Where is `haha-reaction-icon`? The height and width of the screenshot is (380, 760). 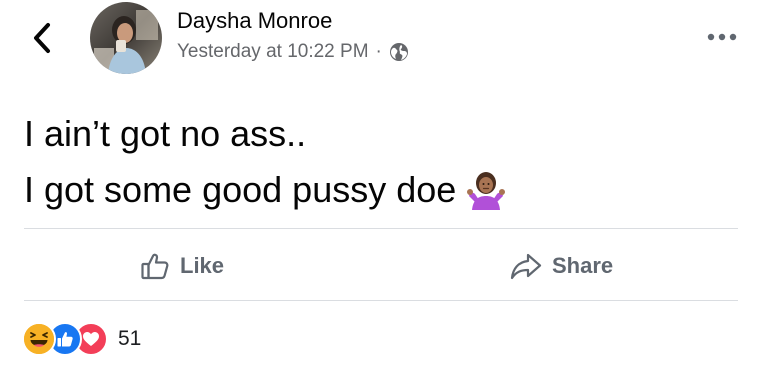
haha-reaction-icon is located at coordinates (39, 339).